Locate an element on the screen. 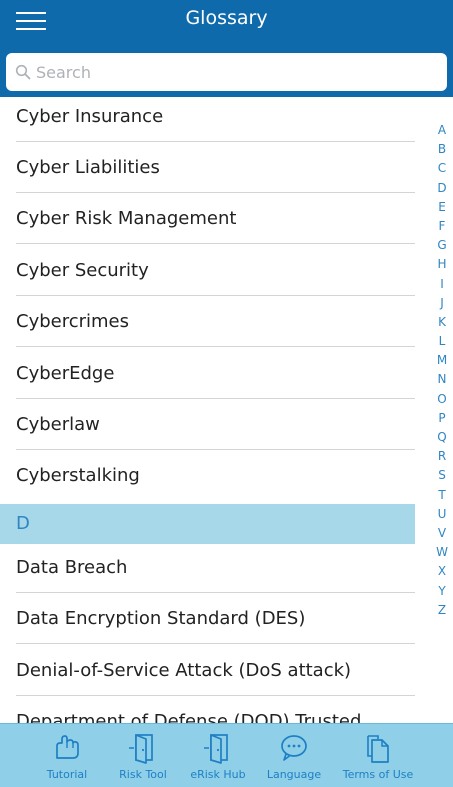  index-letter: C is located at coordinates (442, 168).